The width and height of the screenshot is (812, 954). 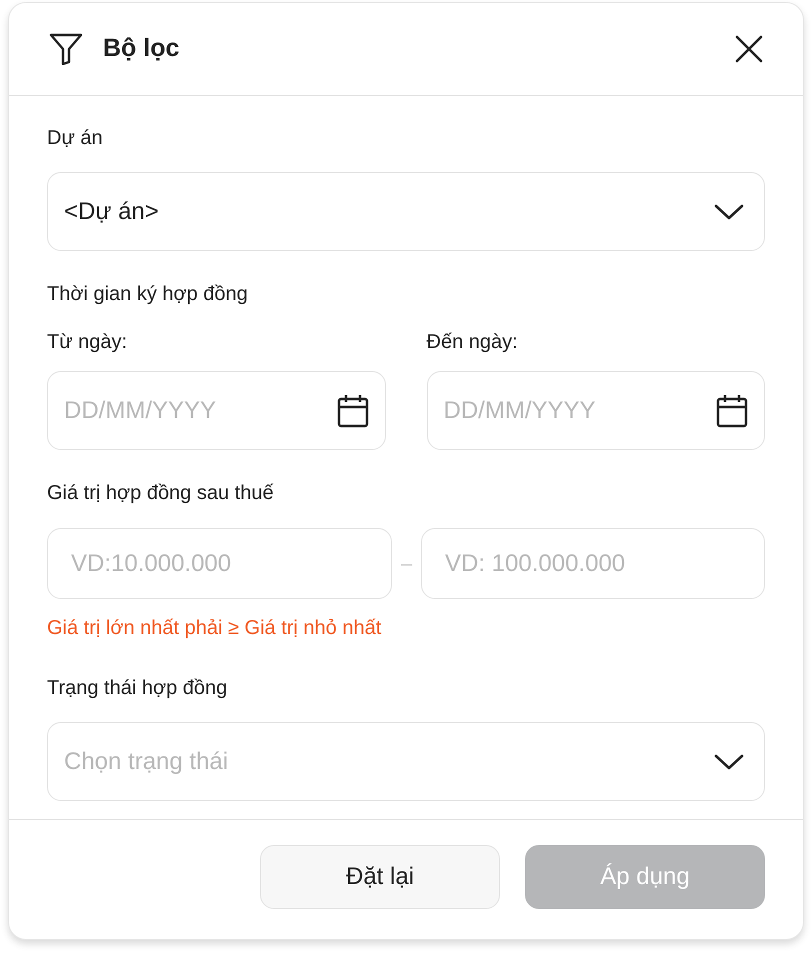 I want to click on date-label: Từ ngày:, so click(x=87, y=342).